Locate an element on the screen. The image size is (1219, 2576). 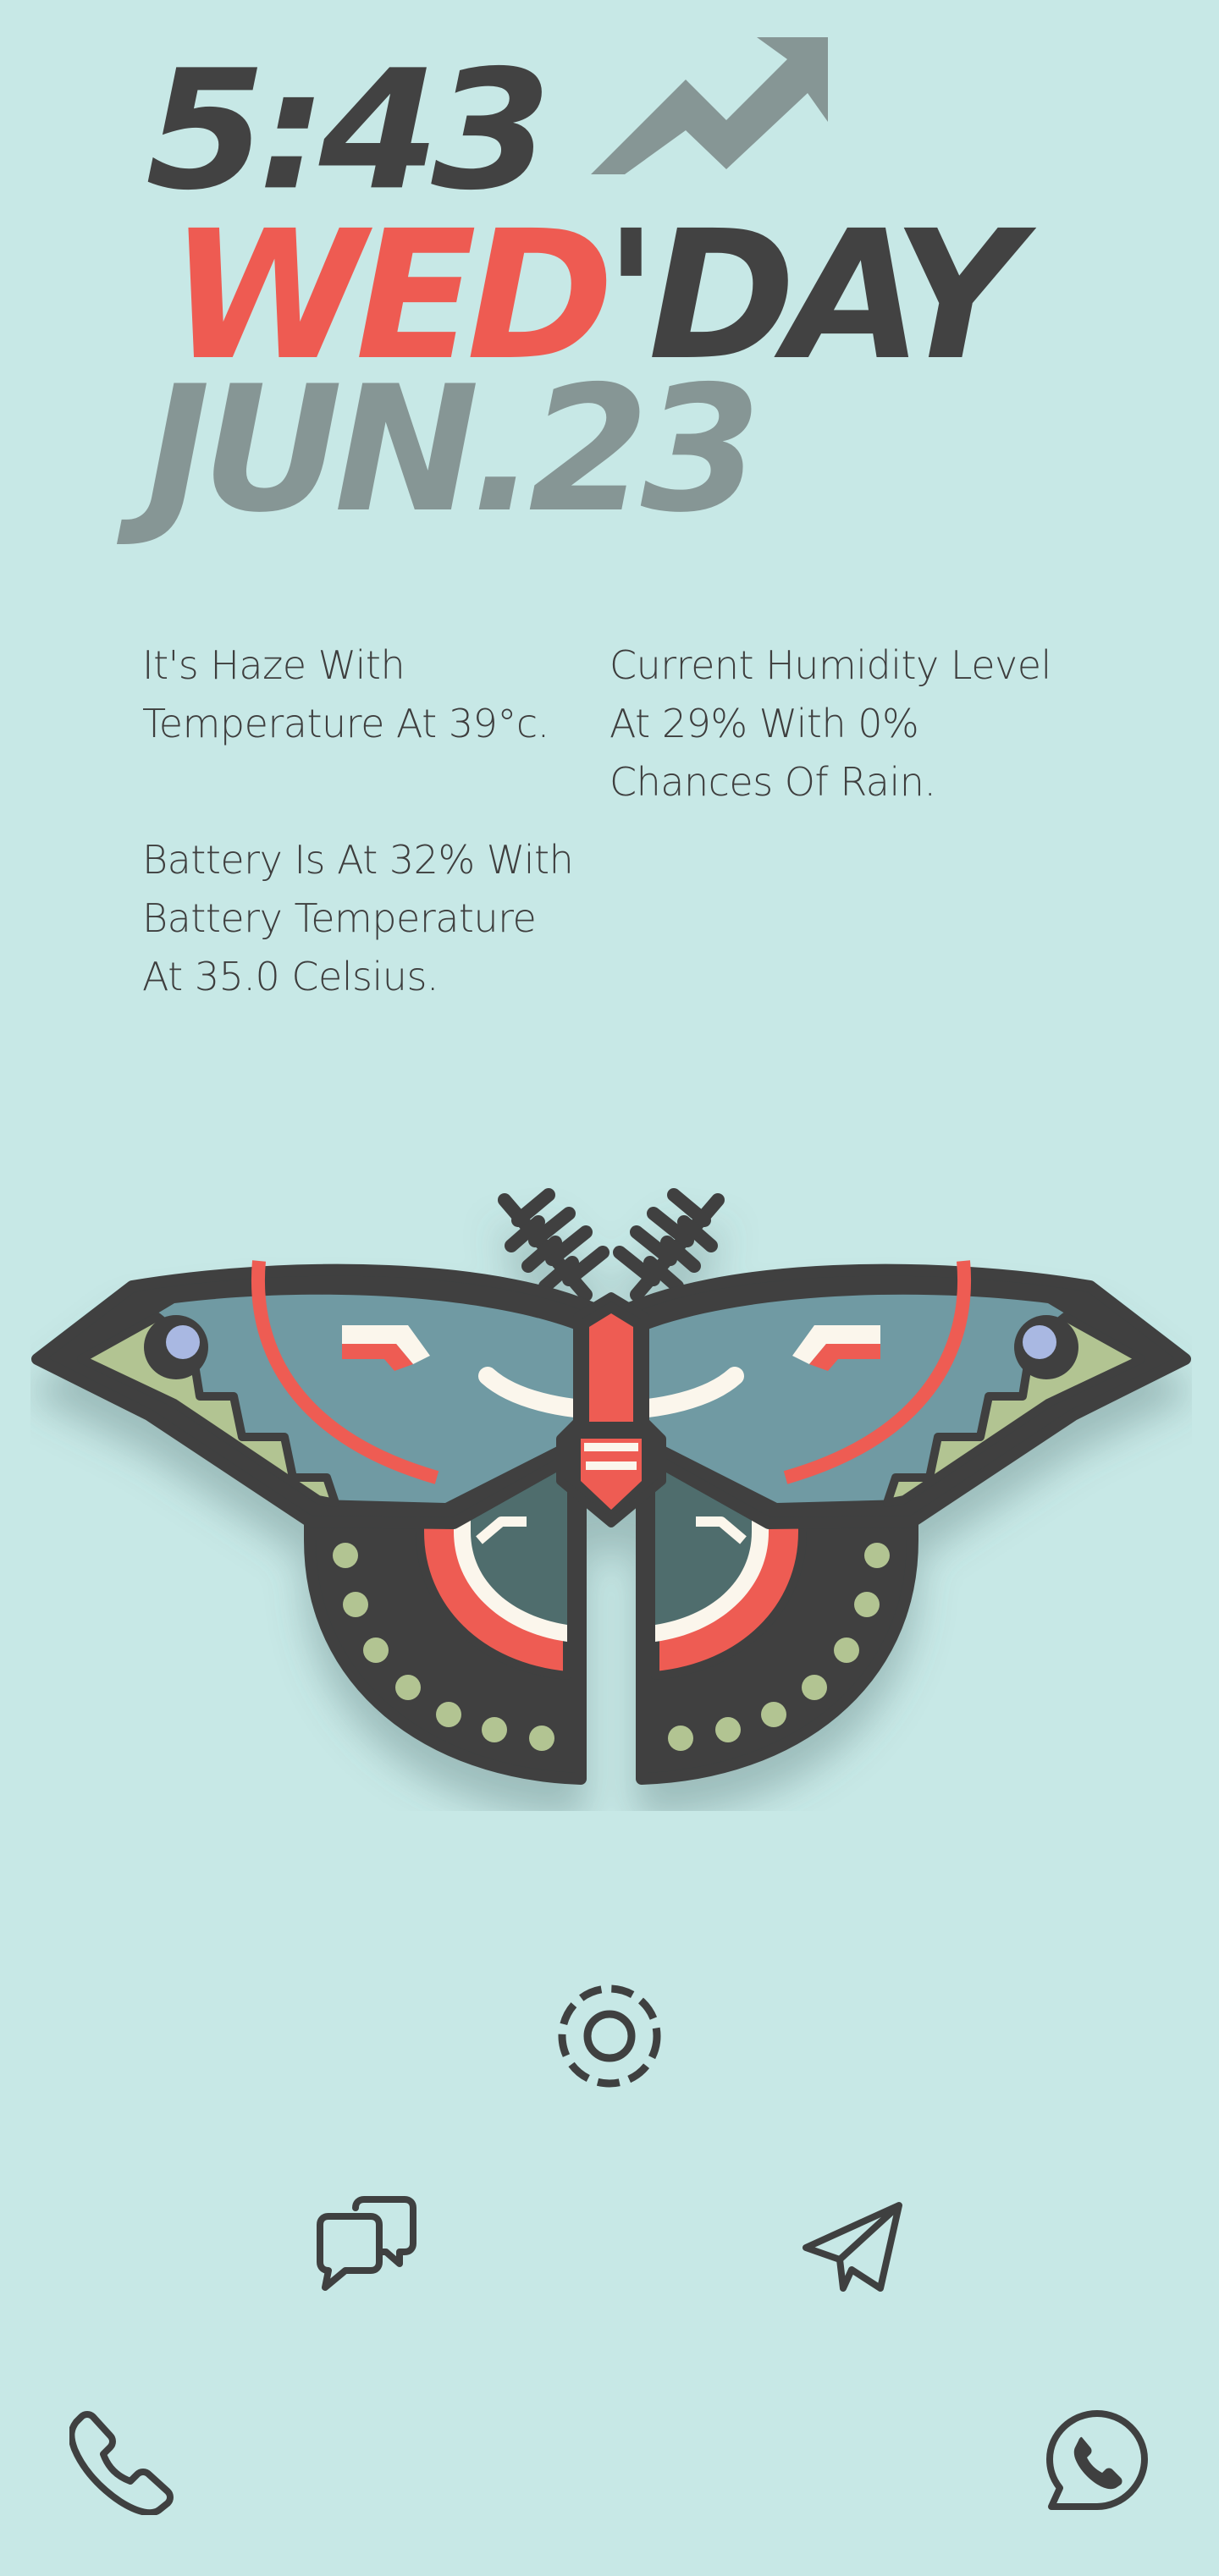
weather-line: It's Haze With is located at coordinates (273, 665).